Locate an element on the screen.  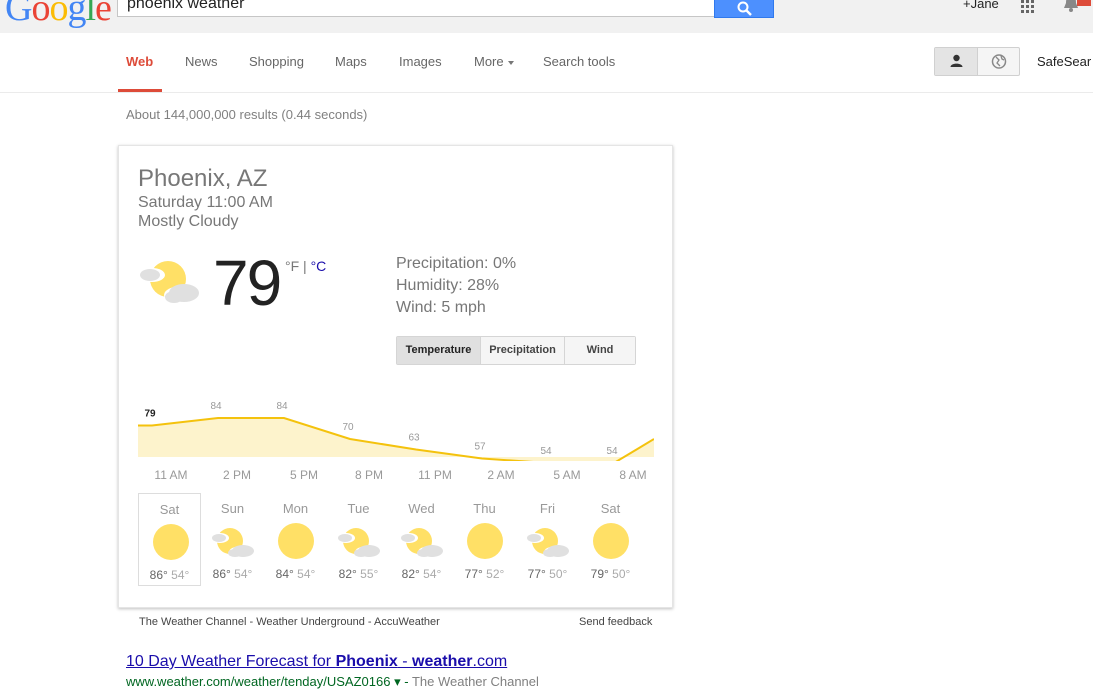
tab-search-tools: Search tools is located at coordinates (579, 61).